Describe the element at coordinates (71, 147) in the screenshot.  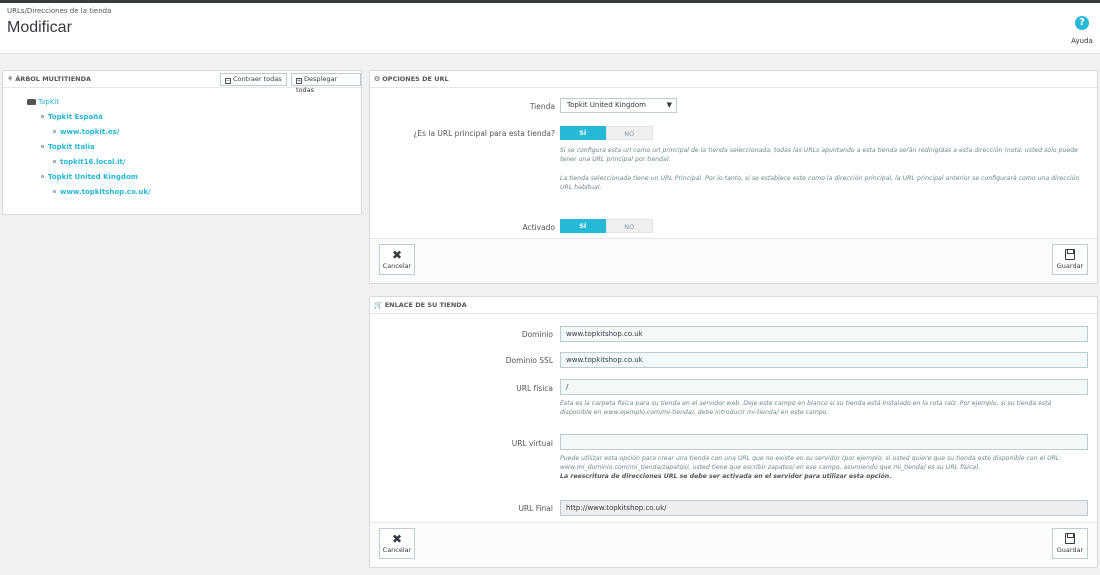
I see `tree-item-label: Topkit Italia` at that location.